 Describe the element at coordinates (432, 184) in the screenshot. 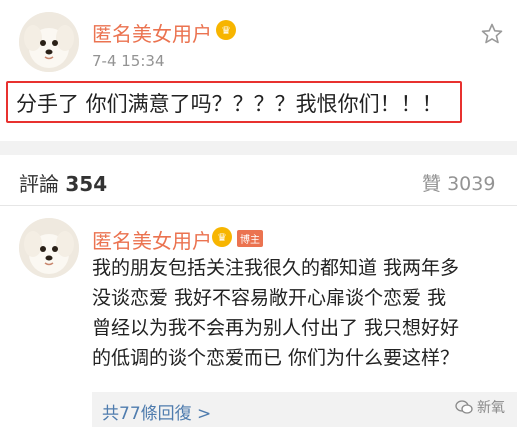

I see `likes-label: 贊` at that location.